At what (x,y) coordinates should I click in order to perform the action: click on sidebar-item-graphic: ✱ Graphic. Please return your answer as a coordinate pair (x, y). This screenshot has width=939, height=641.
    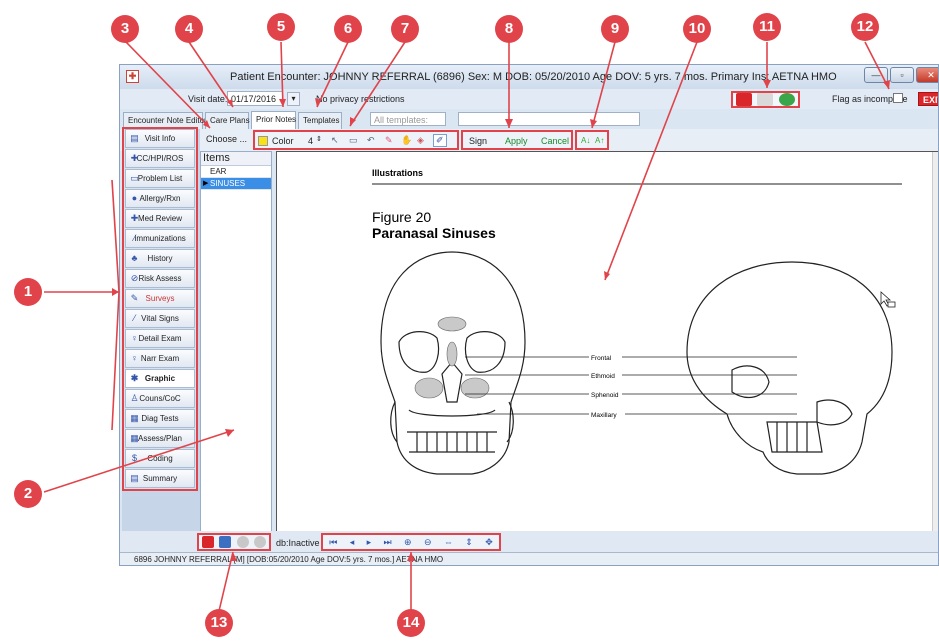
    Looking at the image, I should click on (160, 378).